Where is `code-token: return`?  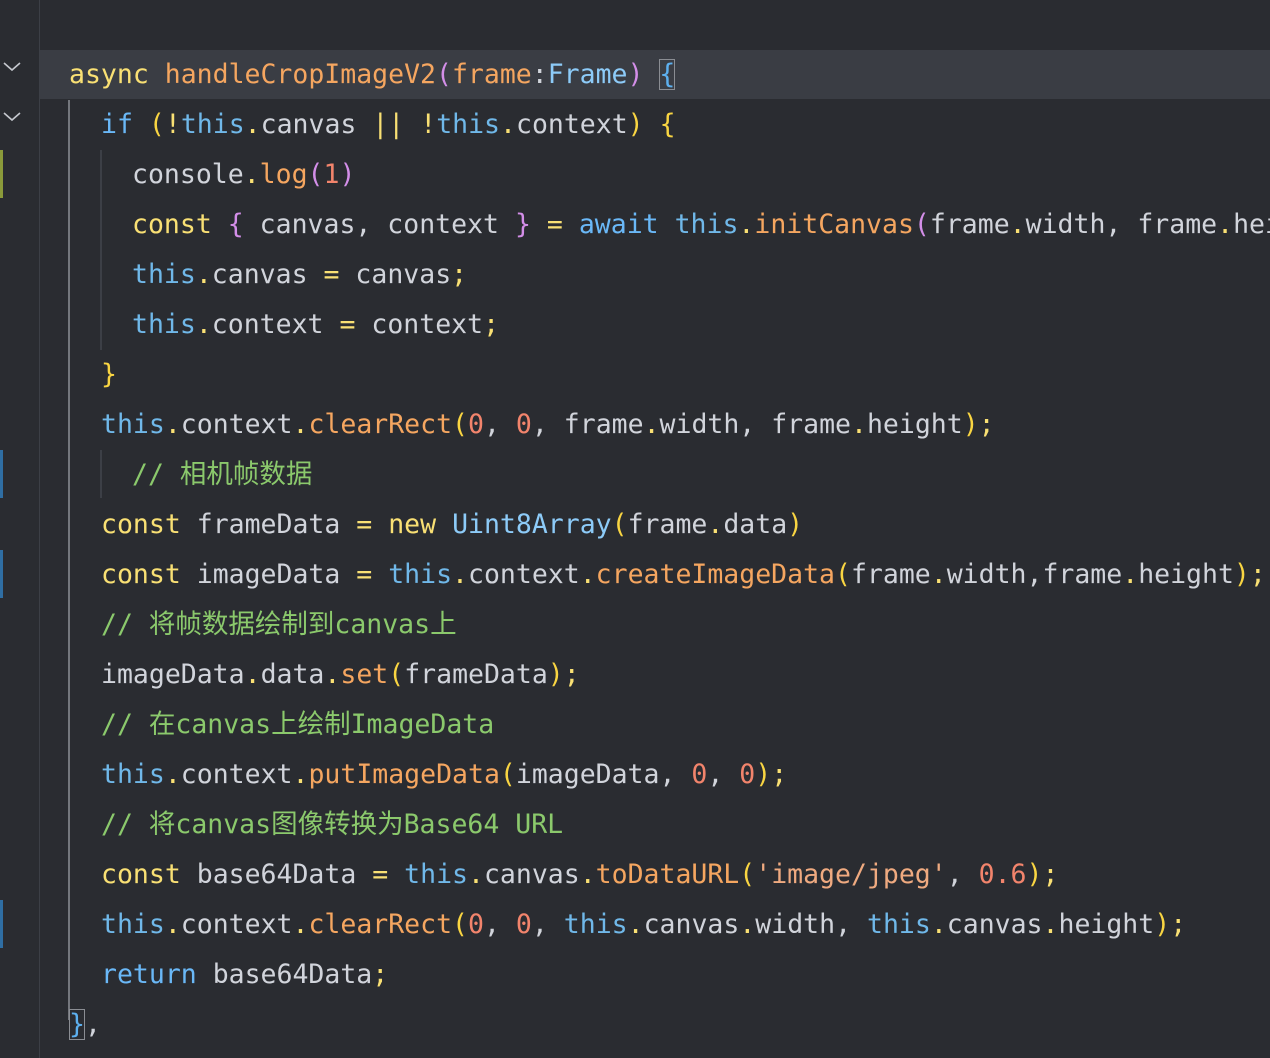 code-token: return is located at coordinates (149, 974).